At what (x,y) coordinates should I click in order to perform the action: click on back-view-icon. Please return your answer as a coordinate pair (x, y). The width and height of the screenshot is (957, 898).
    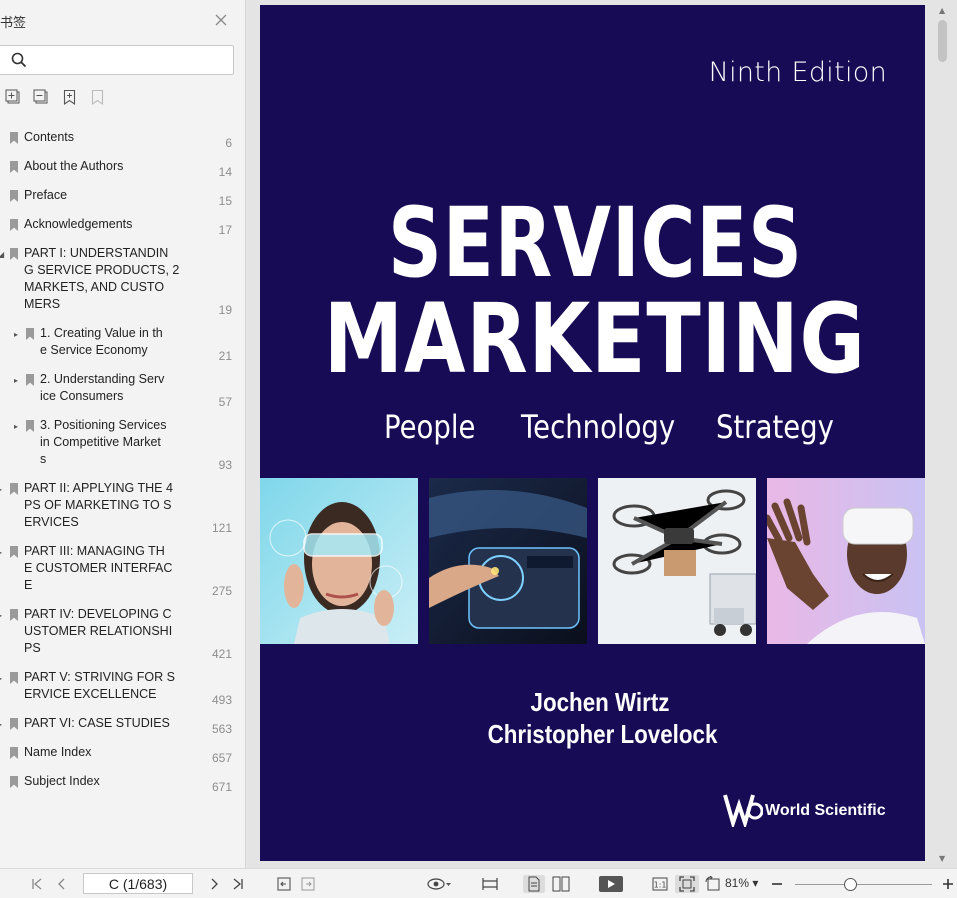
    Looking at the image, I should click on (284, 884).